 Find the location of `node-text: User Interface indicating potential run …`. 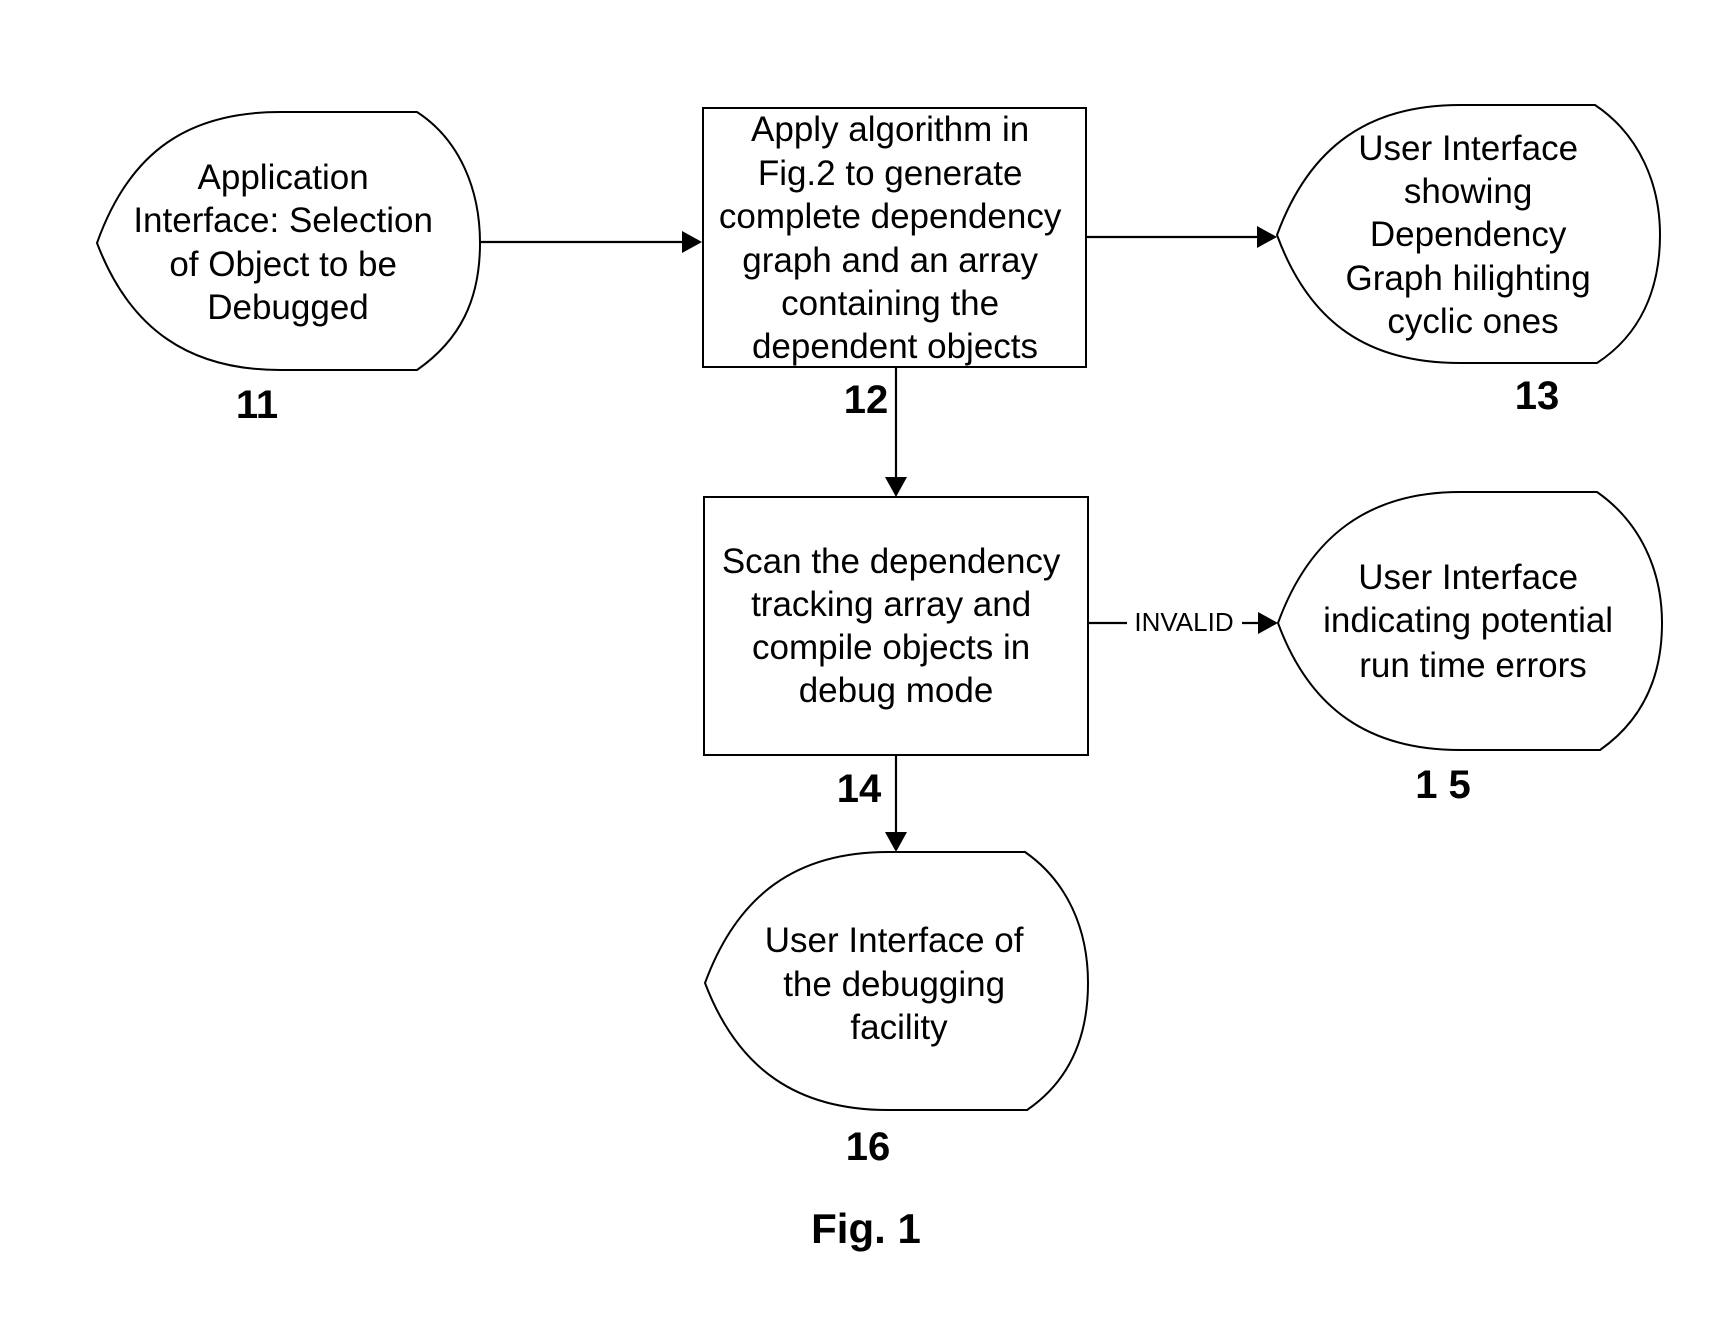

node-text: User Interface indicating potential run … is located at coordinates (1473, 621).